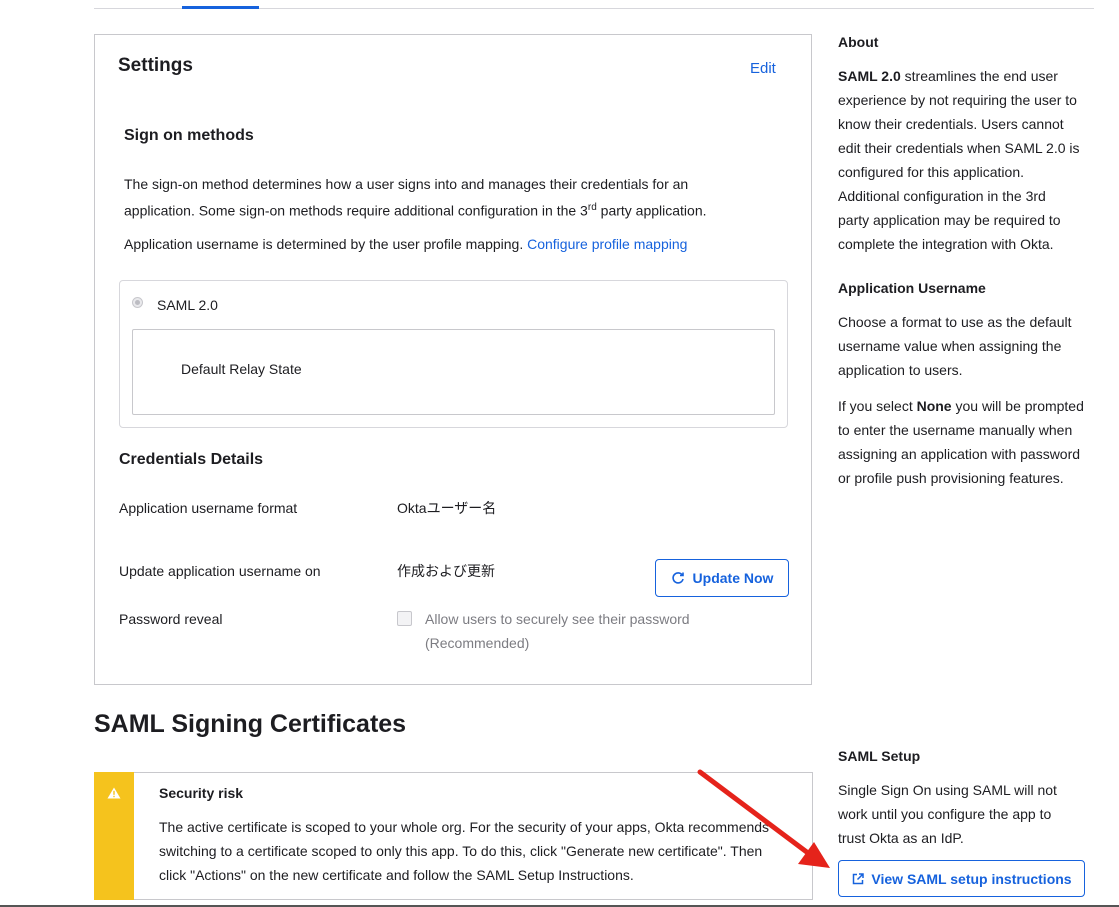 The height and width of the screenshot is (907, 1119). I want to click on none-option-line: If you select None you will be prompted, so click(973, 406).